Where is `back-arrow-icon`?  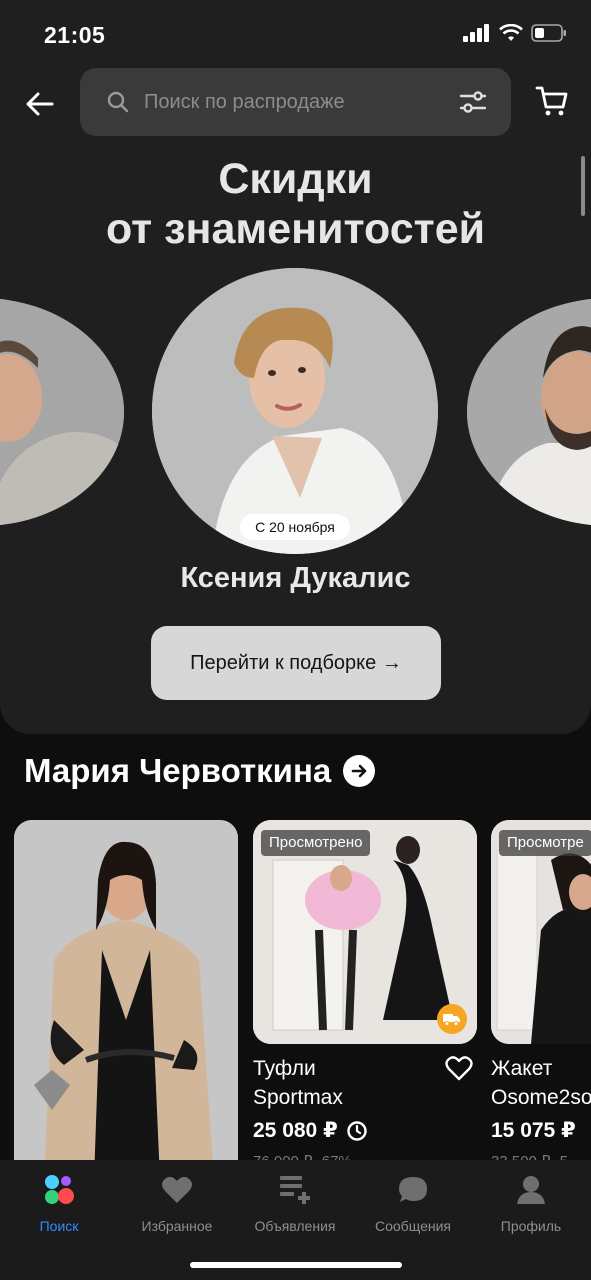
back-arrow-icon is located at coordinates (40, 104).